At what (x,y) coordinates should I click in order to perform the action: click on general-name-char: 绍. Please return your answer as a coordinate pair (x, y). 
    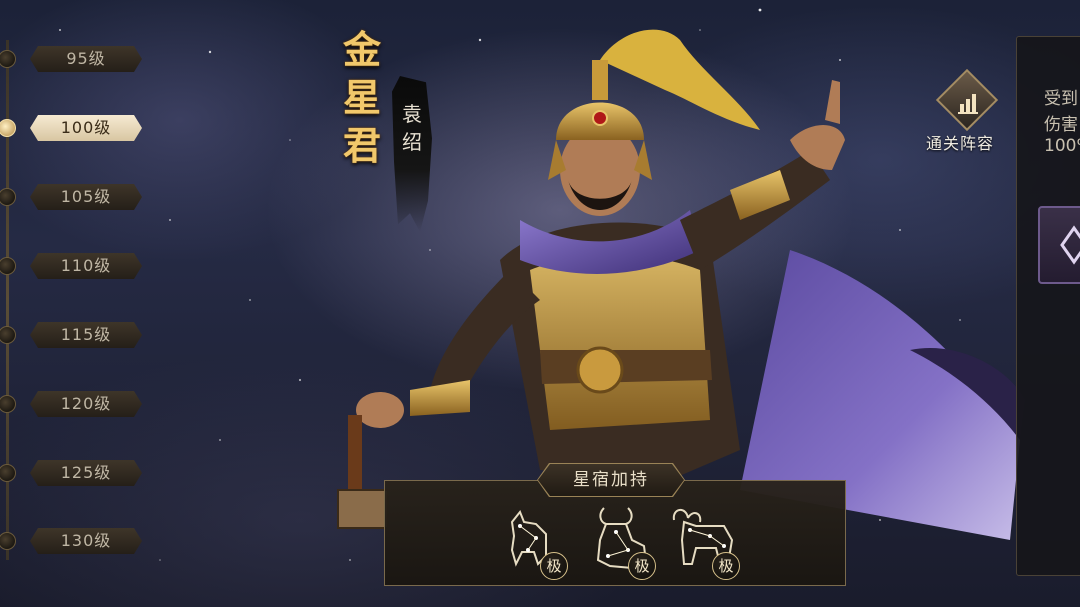
    Looking at the image, I should click on (412, 142).